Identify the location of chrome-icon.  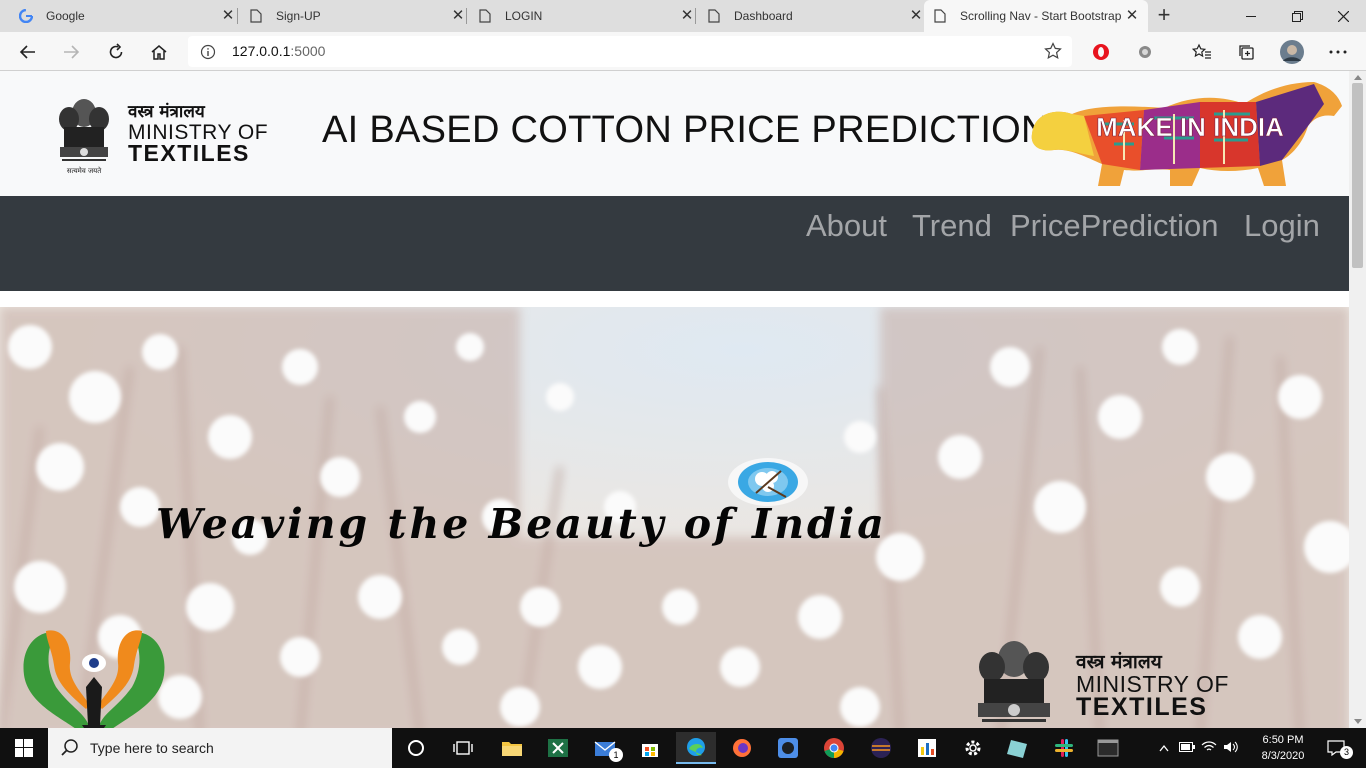
(834, 748).